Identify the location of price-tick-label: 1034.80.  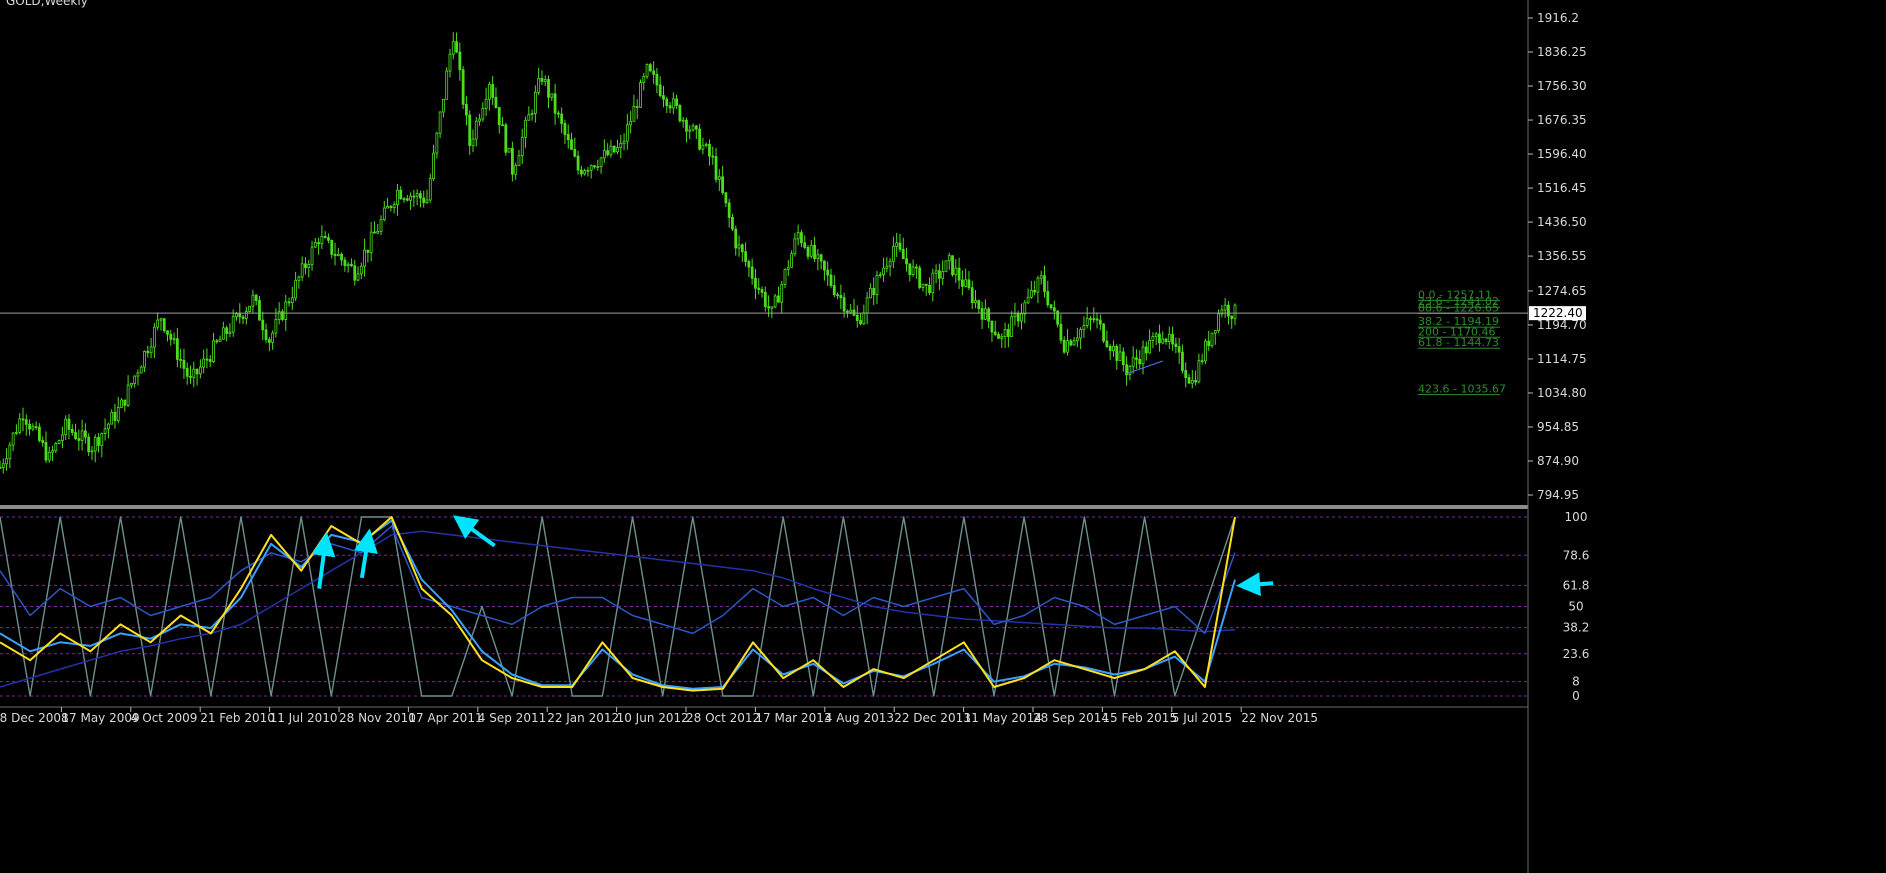
(1562, 393).